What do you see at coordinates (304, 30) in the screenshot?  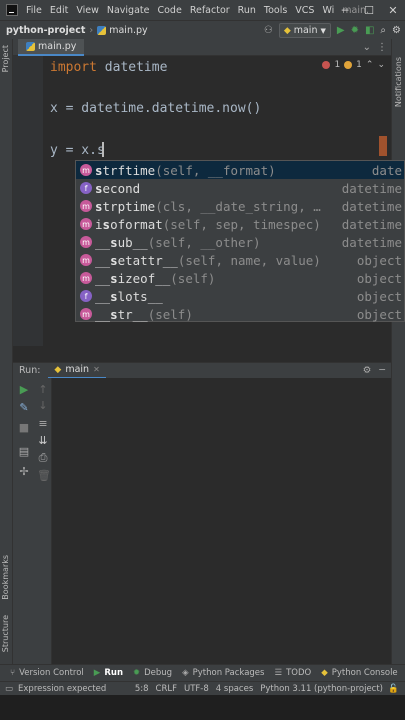 I see `run-configuration-select: ◆ main ▼` at bounding box center [304, 30].